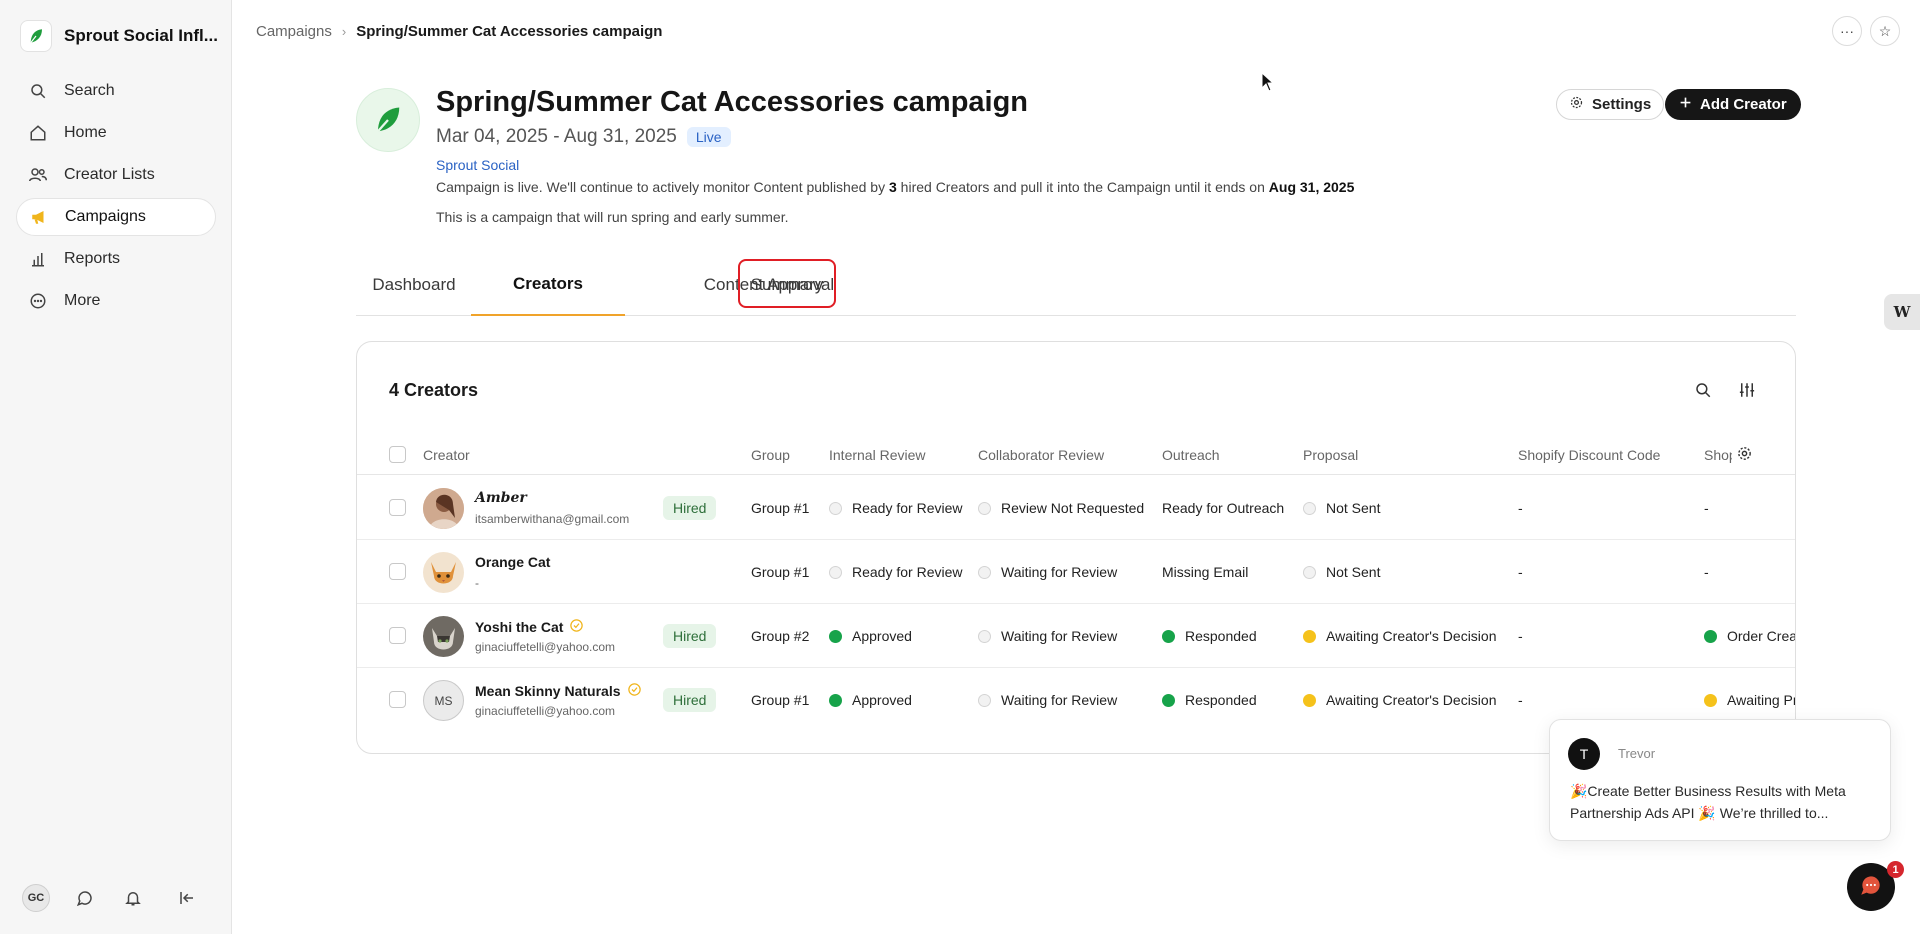 This screenshot has width=1920, height=934. What do you see at coordinates (187, 898) in the screenshot?
I see `collapse-sidebar-icon` at bounding box center [187, 898].